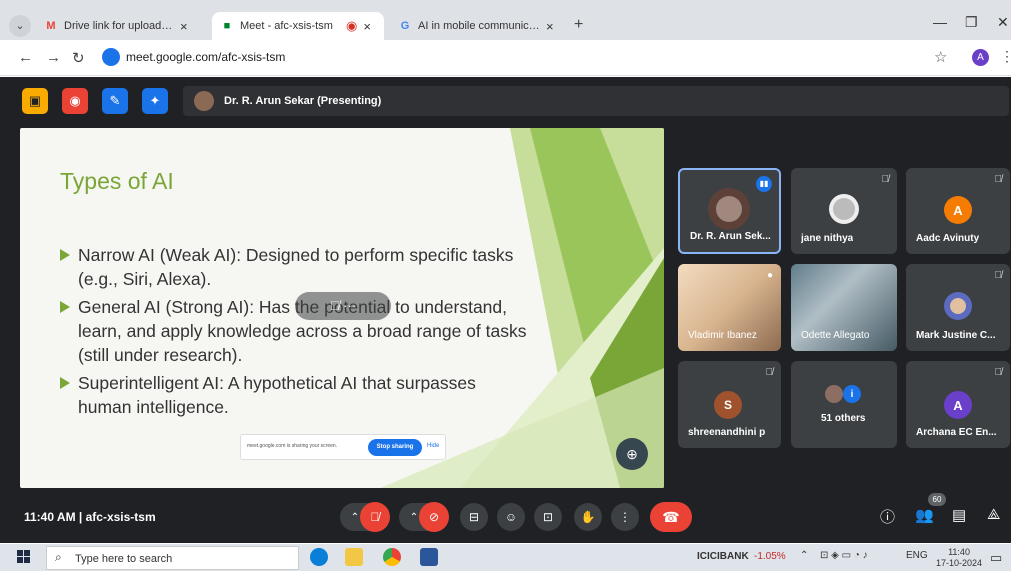 The image size is (1011, 571). What do you see at coordinates (53, 57) in the screenshot?
I see `forward-icon: →` at bounding box center [53, 57].